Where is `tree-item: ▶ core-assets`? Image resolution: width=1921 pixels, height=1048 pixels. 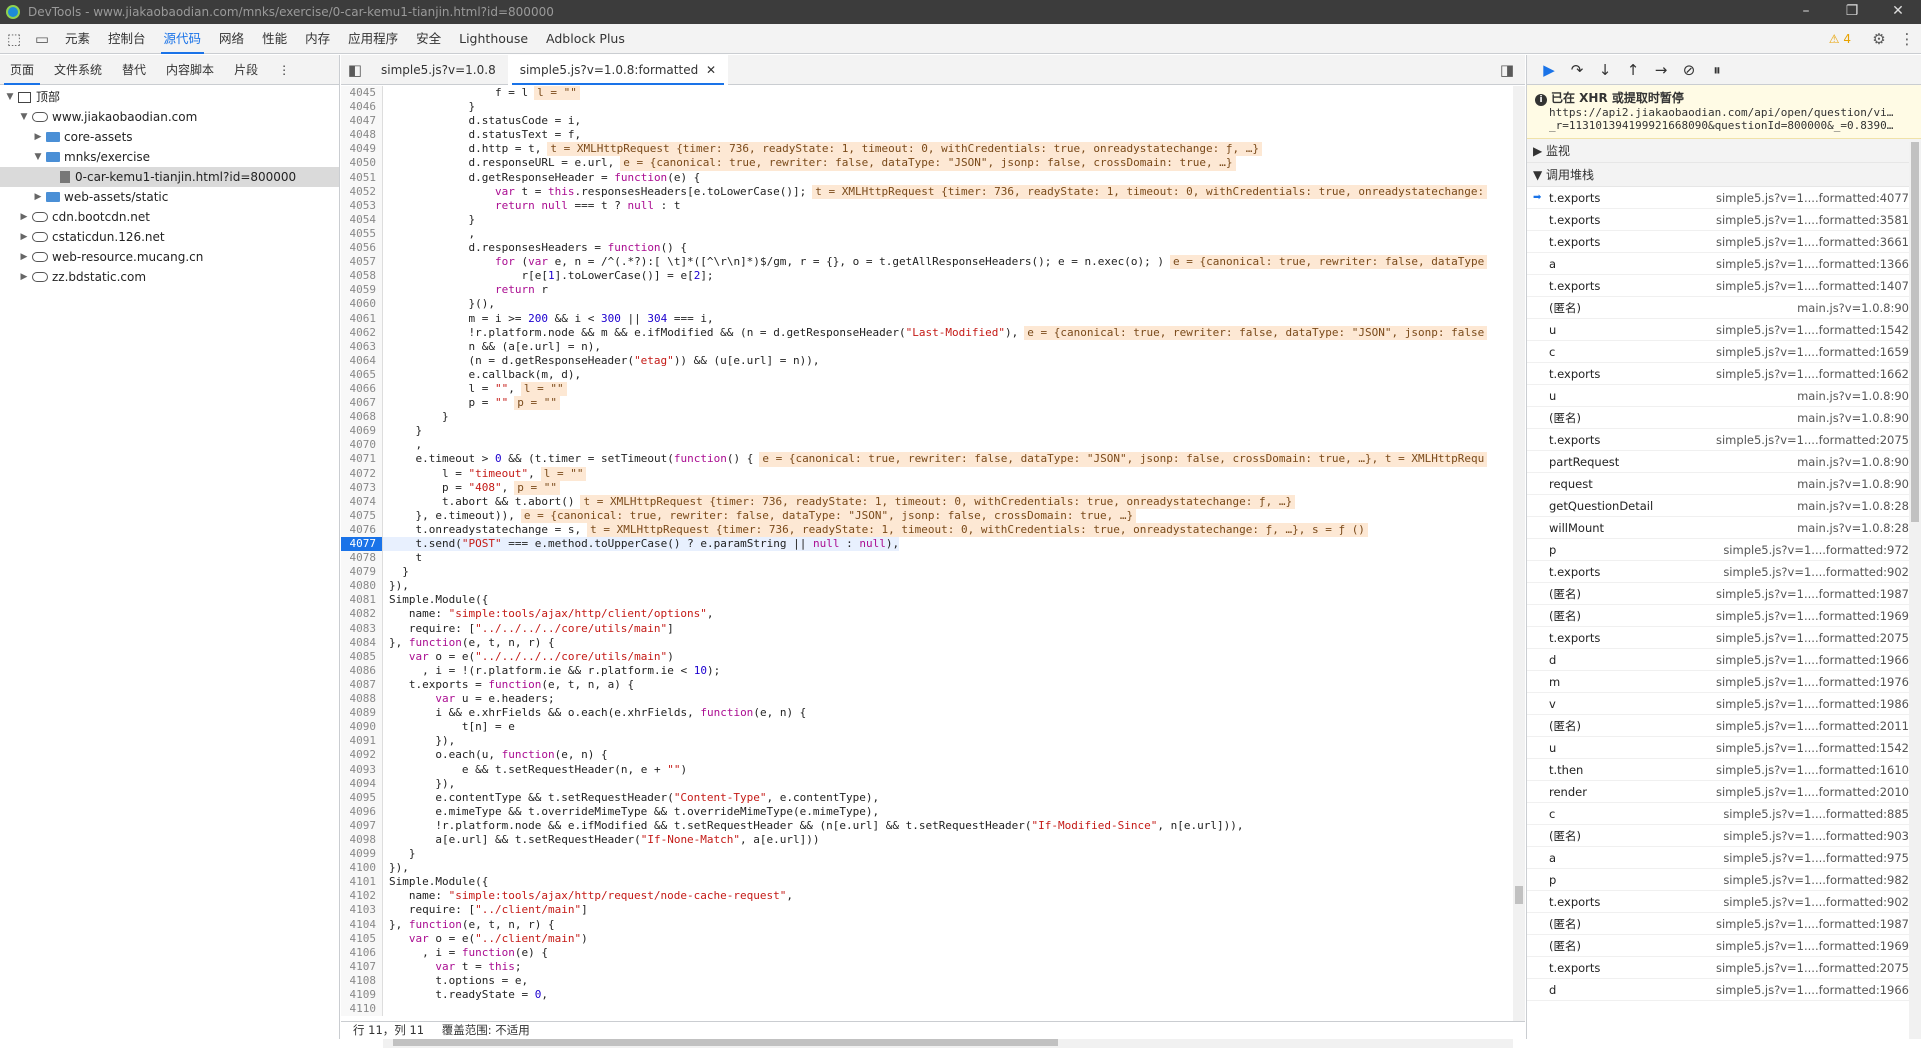 tree-item: ▶ core-assets is located at coordinates (169, 137).